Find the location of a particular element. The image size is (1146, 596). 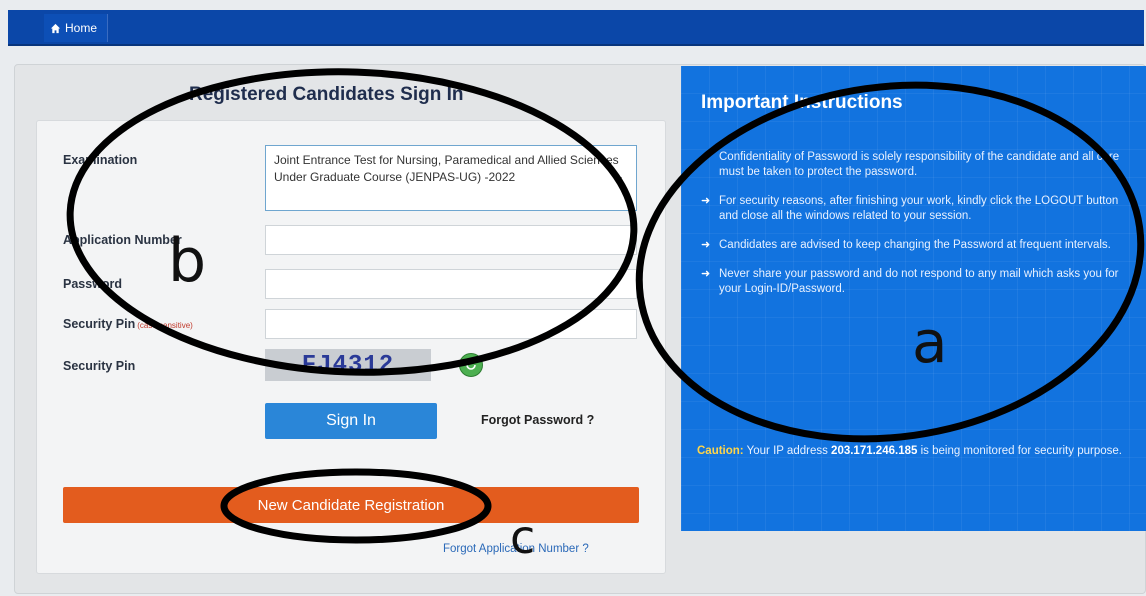

signin-title: Registered Candidates Sign In is located at coordinates (326, 94).